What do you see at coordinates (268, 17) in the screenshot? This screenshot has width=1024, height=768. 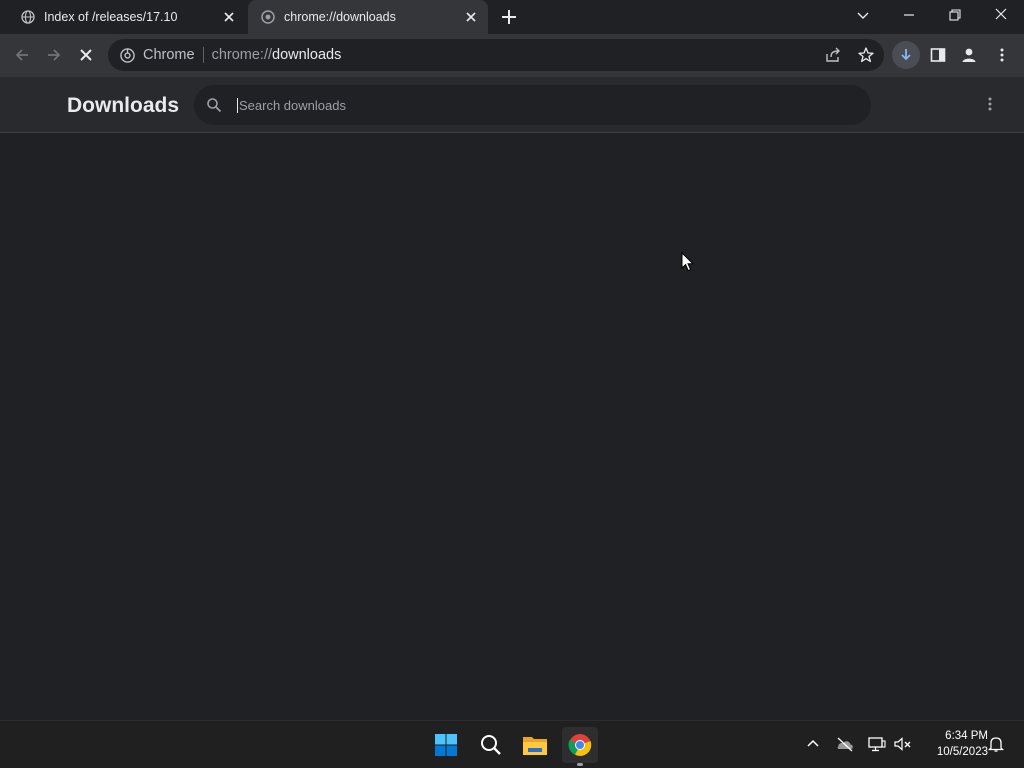 I see `chrome-page-icon` at bounding box center [268, 17].